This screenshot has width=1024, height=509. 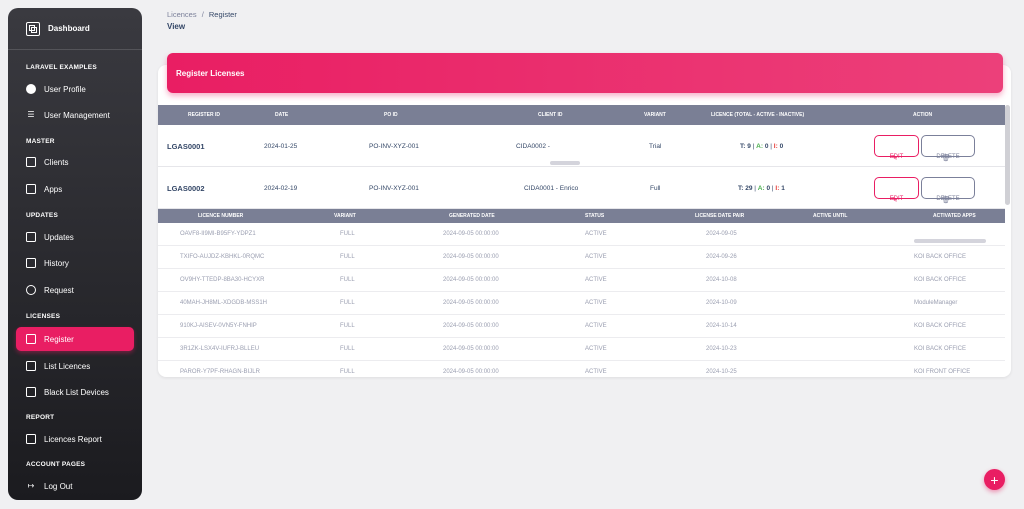 I want to click on add-button: +, so click(x=994, y=479).